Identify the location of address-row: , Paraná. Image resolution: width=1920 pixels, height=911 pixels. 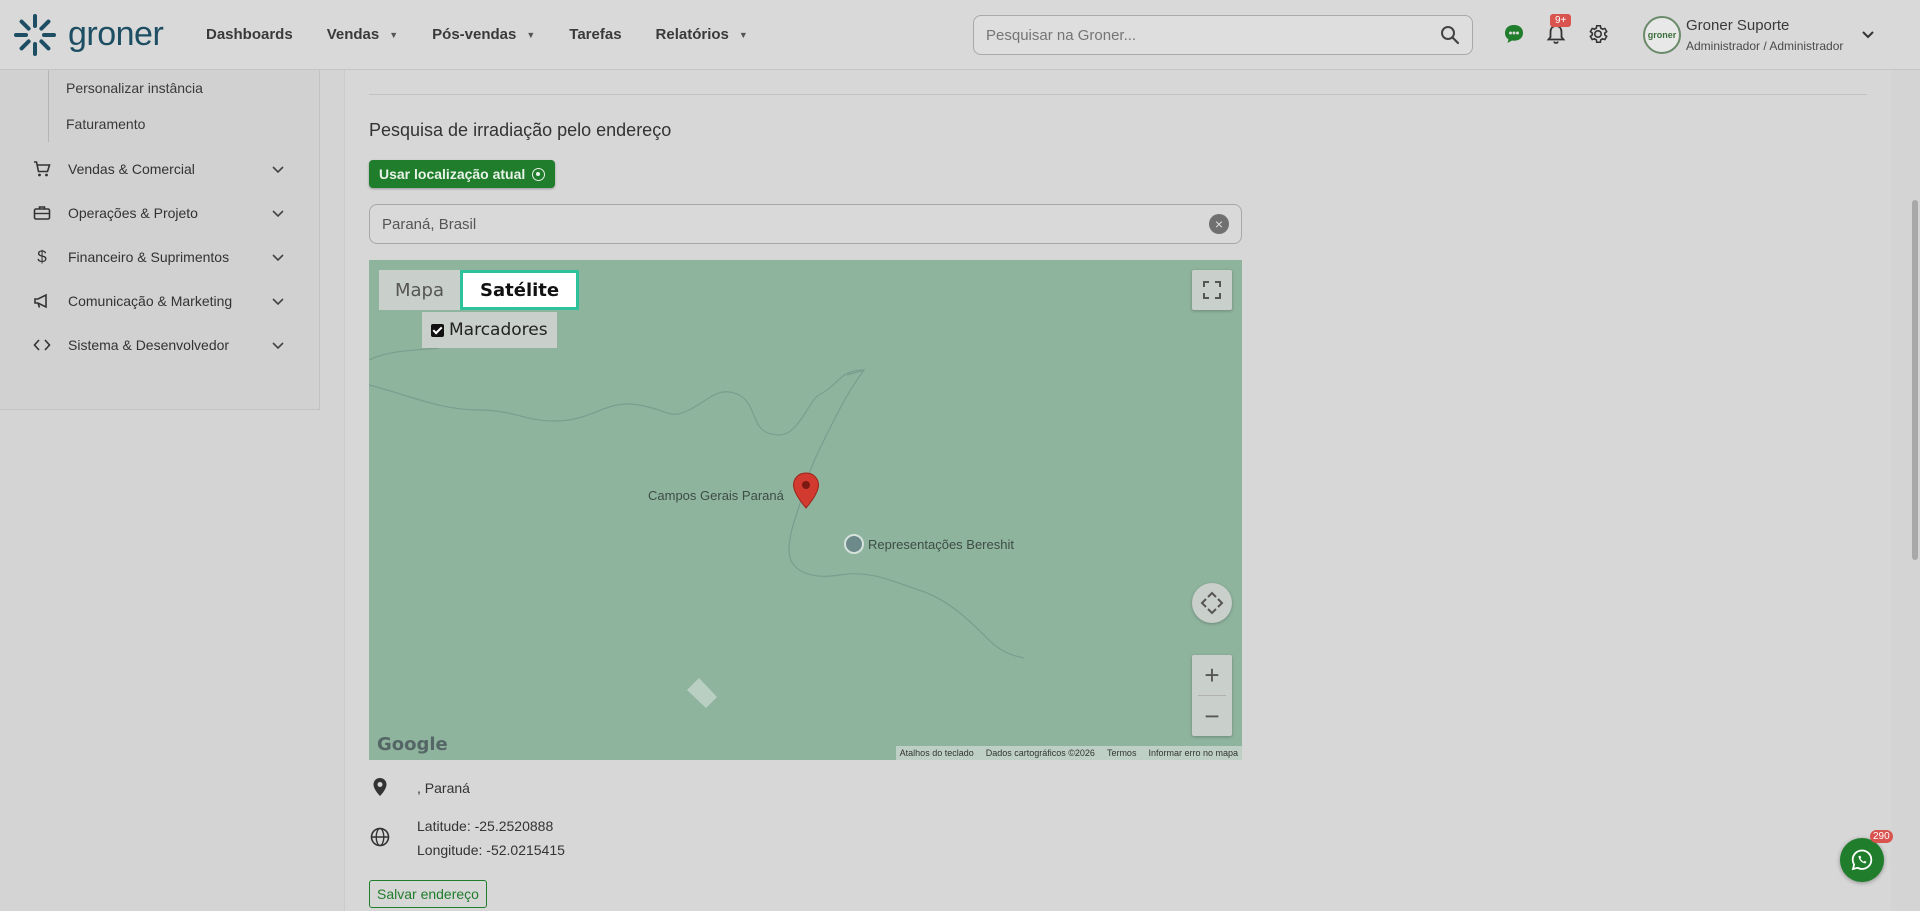
(419, 788).